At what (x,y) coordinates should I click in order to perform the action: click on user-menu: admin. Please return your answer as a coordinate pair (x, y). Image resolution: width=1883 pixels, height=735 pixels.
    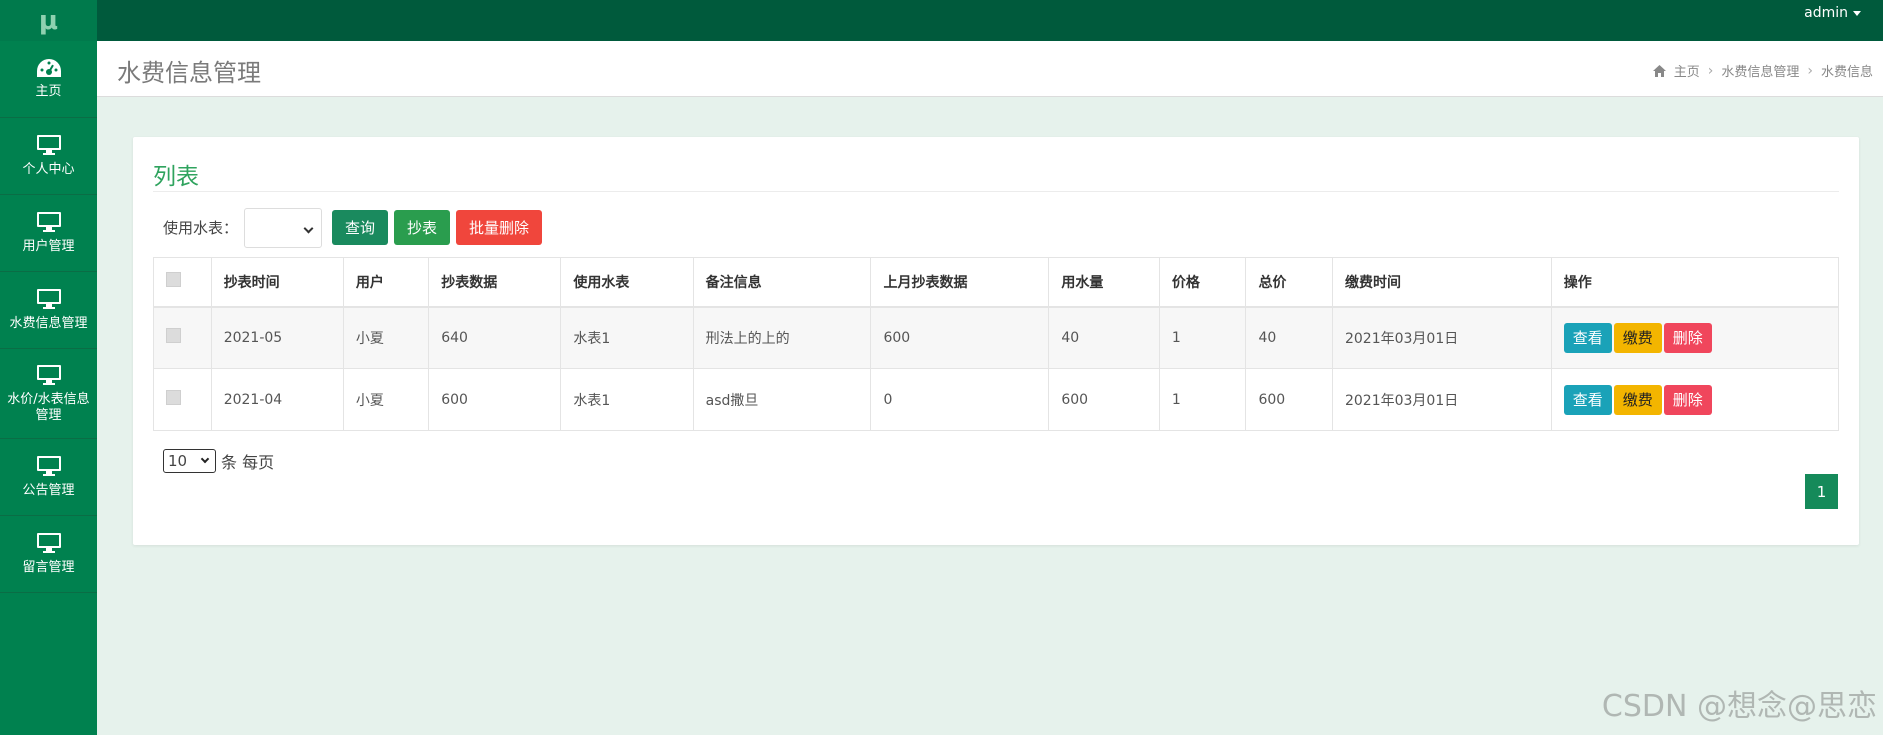
    Looking at the image, I should click on (1832, 13).